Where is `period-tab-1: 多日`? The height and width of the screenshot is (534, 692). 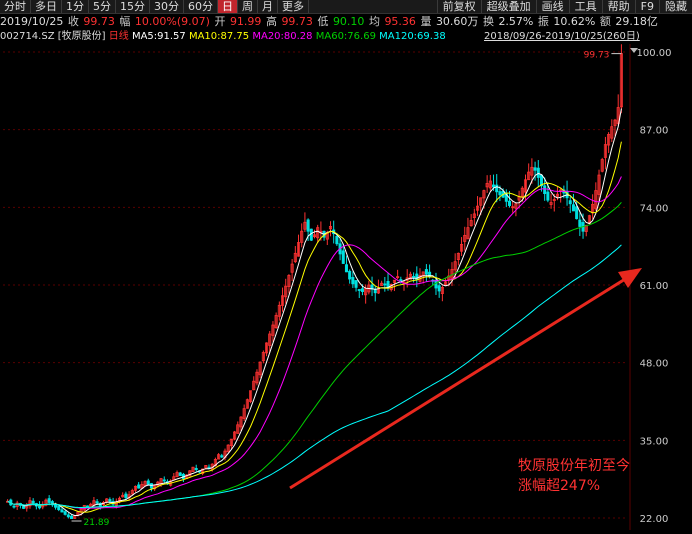
period-tab-1: 多日 is located at coordinates (46, 6).